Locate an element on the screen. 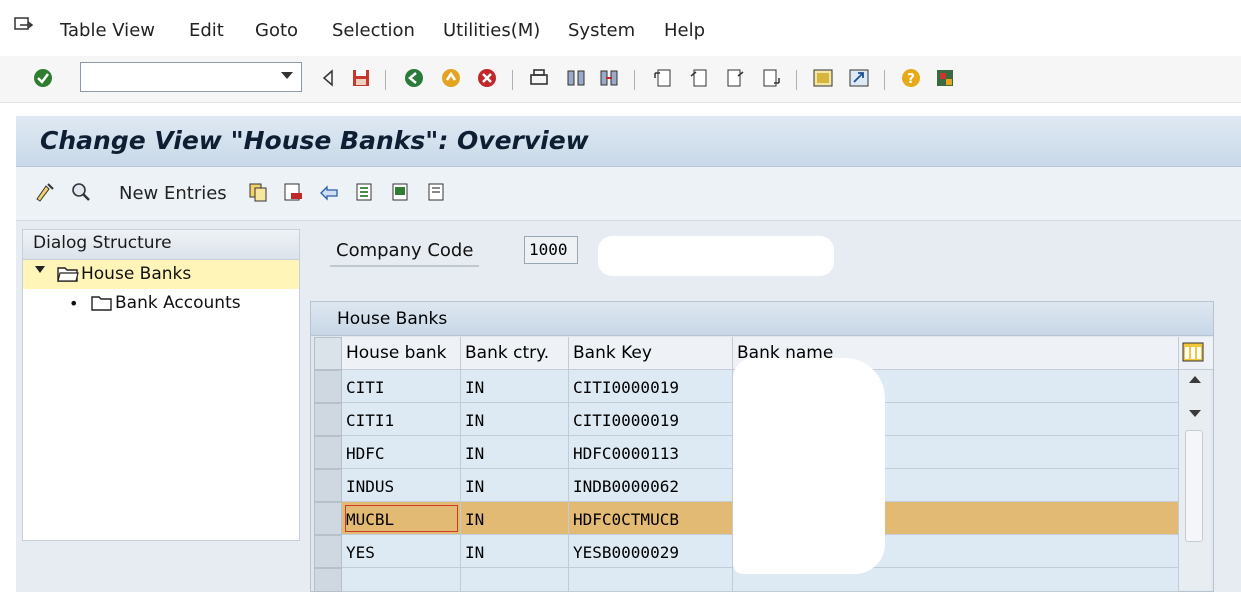 The width and height of the screenshot is (1241, 592). scroll-thumb is located at coordinates (1194, 486).